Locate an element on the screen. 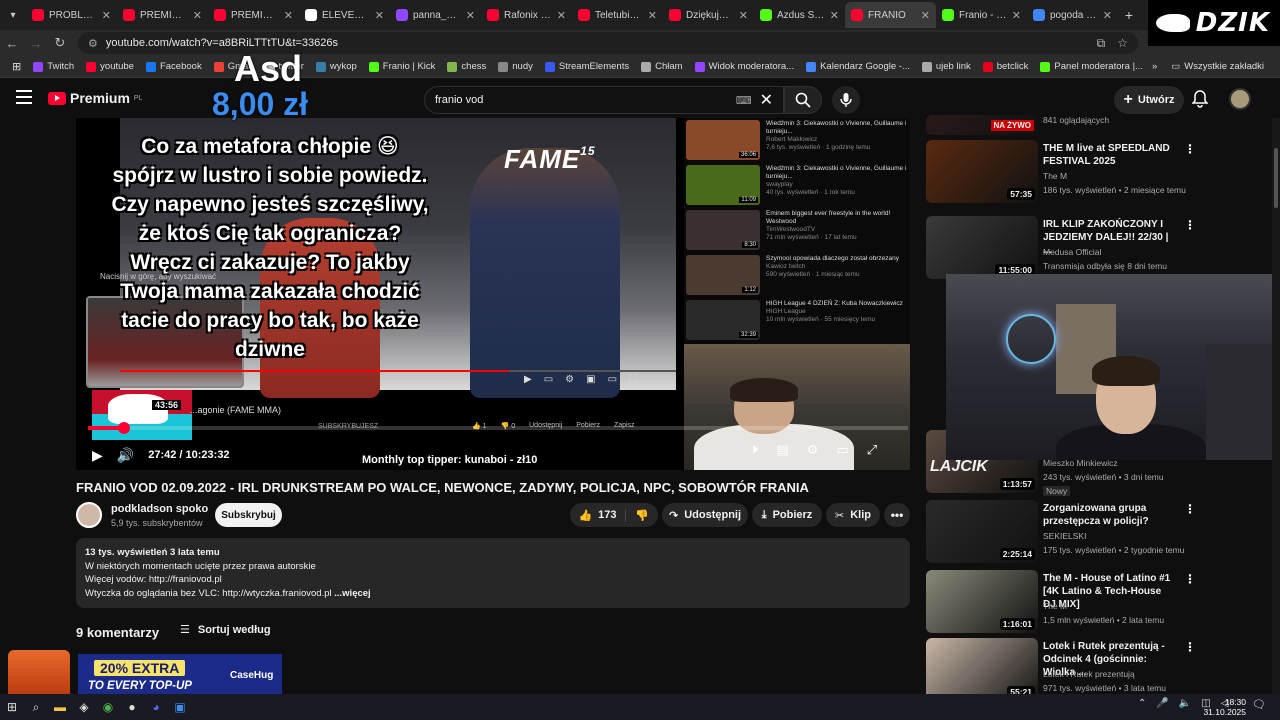  site-info-icon: ⚙ is located at coordinates (93, 43).